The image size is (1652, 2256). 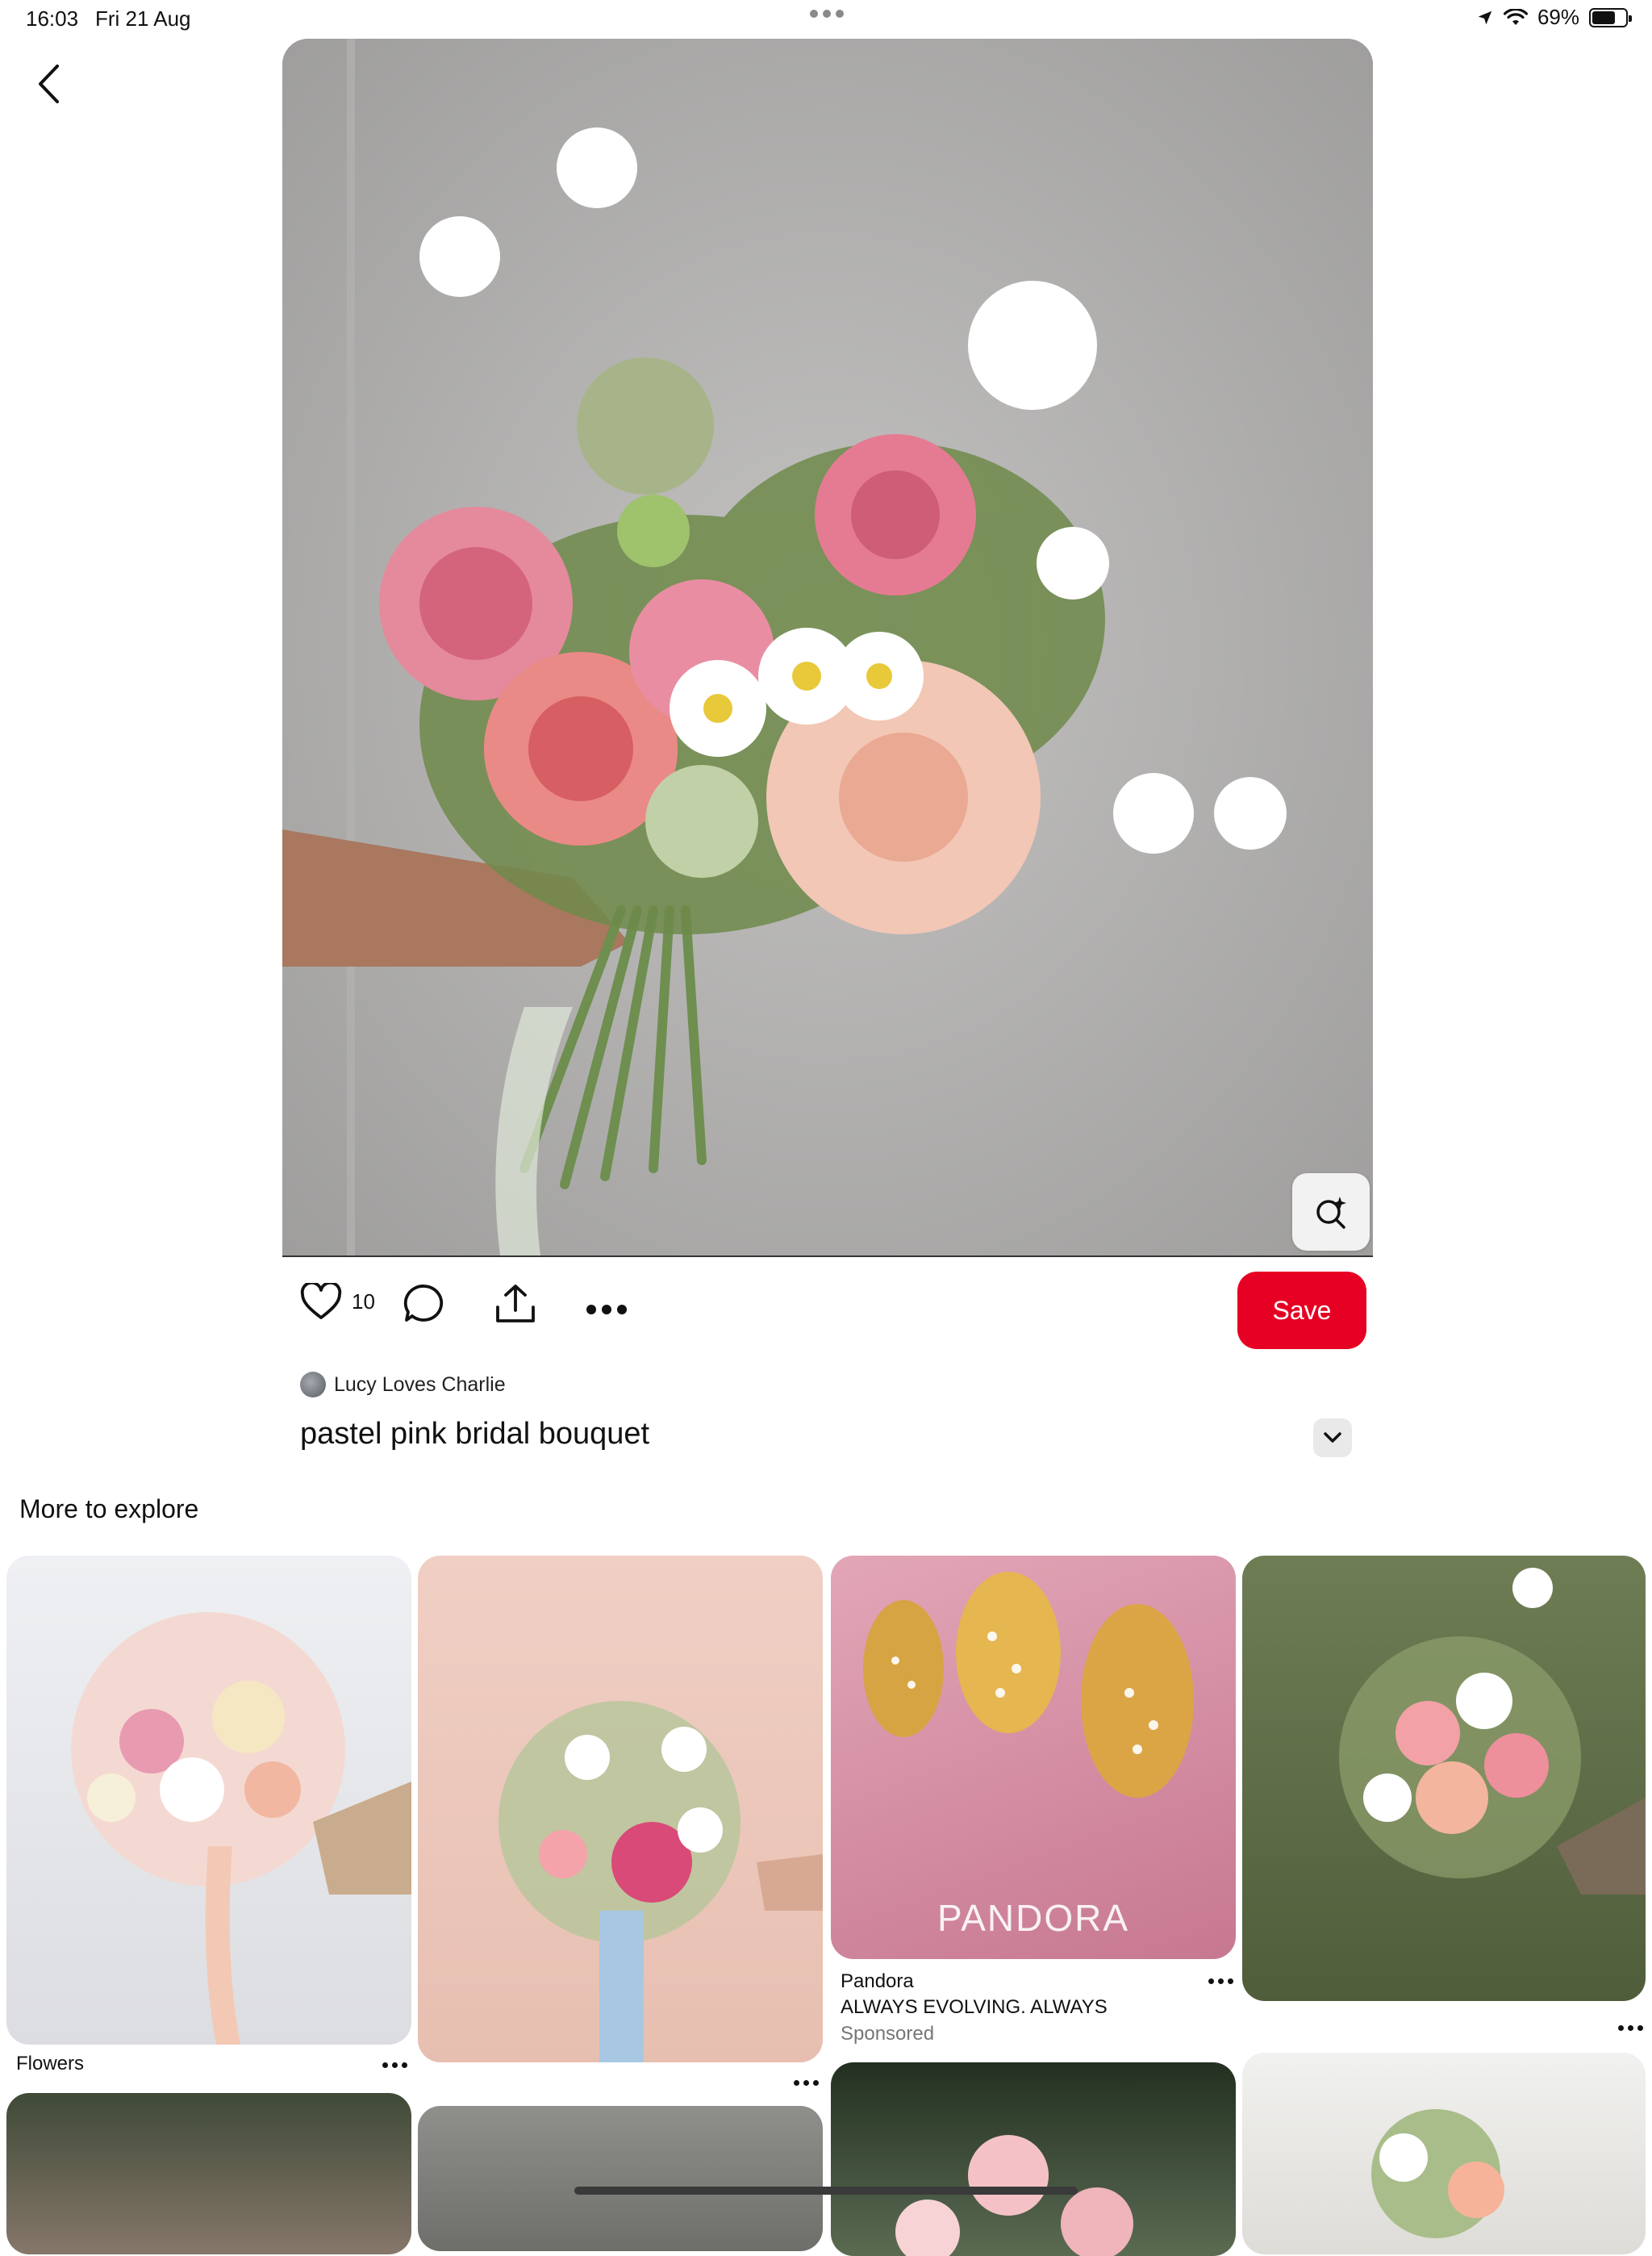 What do you see at coordinates (975, 2007) in the screenshot?
I see `ad-tagline: ALWAYS EVOLVING. ALWAYS` at bounding box center [975, 2007].